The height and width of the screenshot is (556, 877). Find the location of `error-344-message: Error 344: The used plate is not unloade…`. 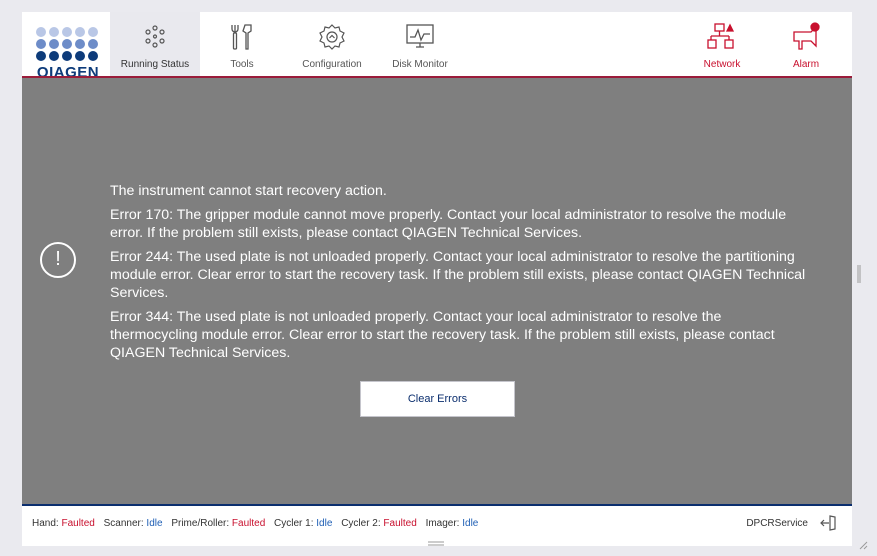

error-344-message: Error 344: The used plate is not unloade… is located at coordinates (442, 335).